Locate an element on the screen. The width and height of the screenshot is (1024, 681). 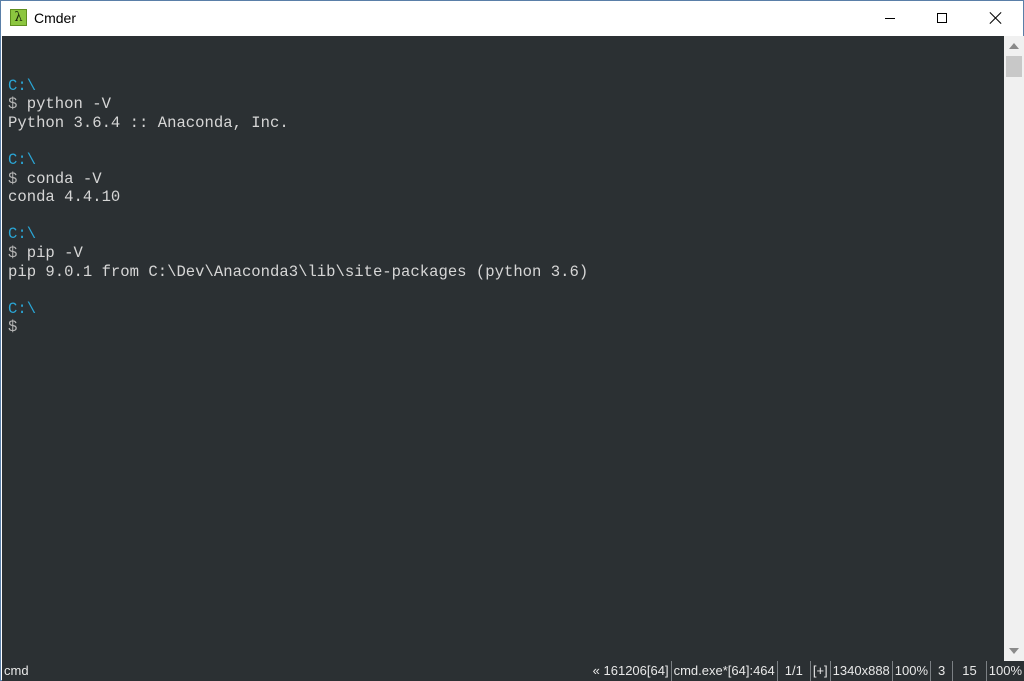
minimize-button is located at coordinates (890, 18).